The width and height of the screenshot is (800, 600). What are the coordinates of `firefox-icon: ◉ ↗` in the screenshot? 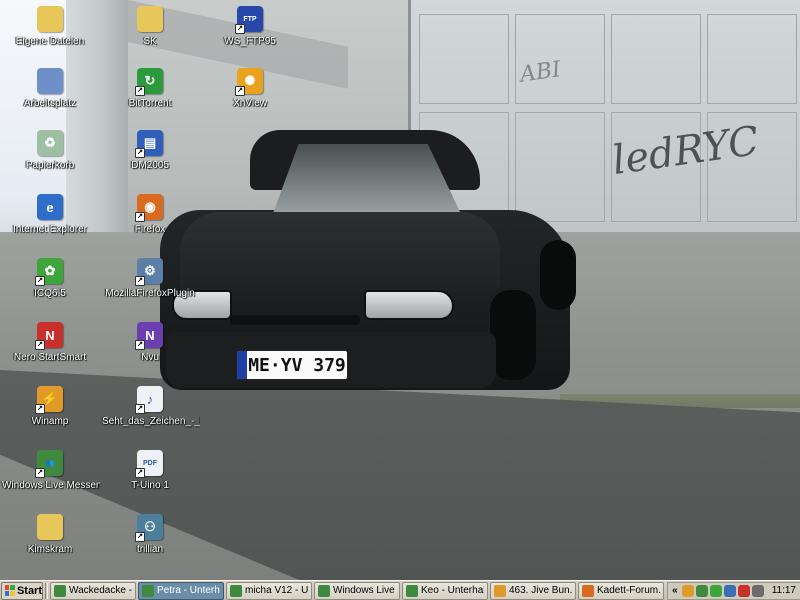 It's located at (149, 208).